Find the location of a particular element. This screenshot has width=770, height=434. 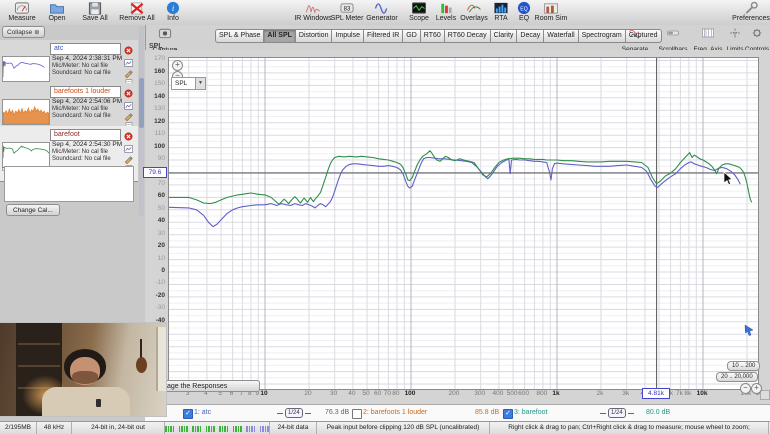

memory-usage: 2/195MB is located at coordinates (18, 428).